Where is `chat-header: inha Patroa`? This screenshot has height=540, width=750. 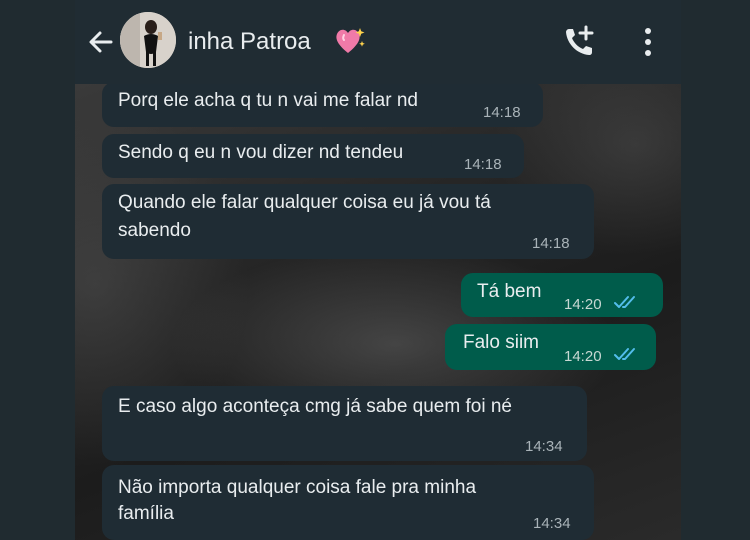 chat-header: inha Patroa is located at coordinates (378, 42).